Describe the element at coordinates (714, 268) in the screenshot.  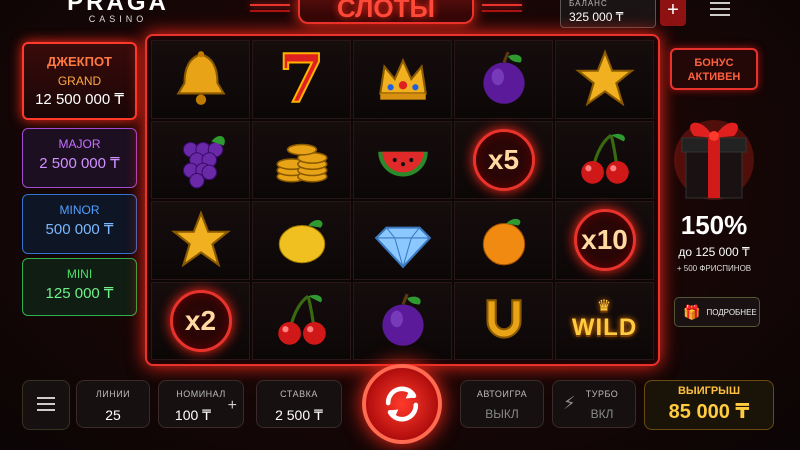
I see `bonus-freespins: + 500 ФРИСПИНОВ` at that location.